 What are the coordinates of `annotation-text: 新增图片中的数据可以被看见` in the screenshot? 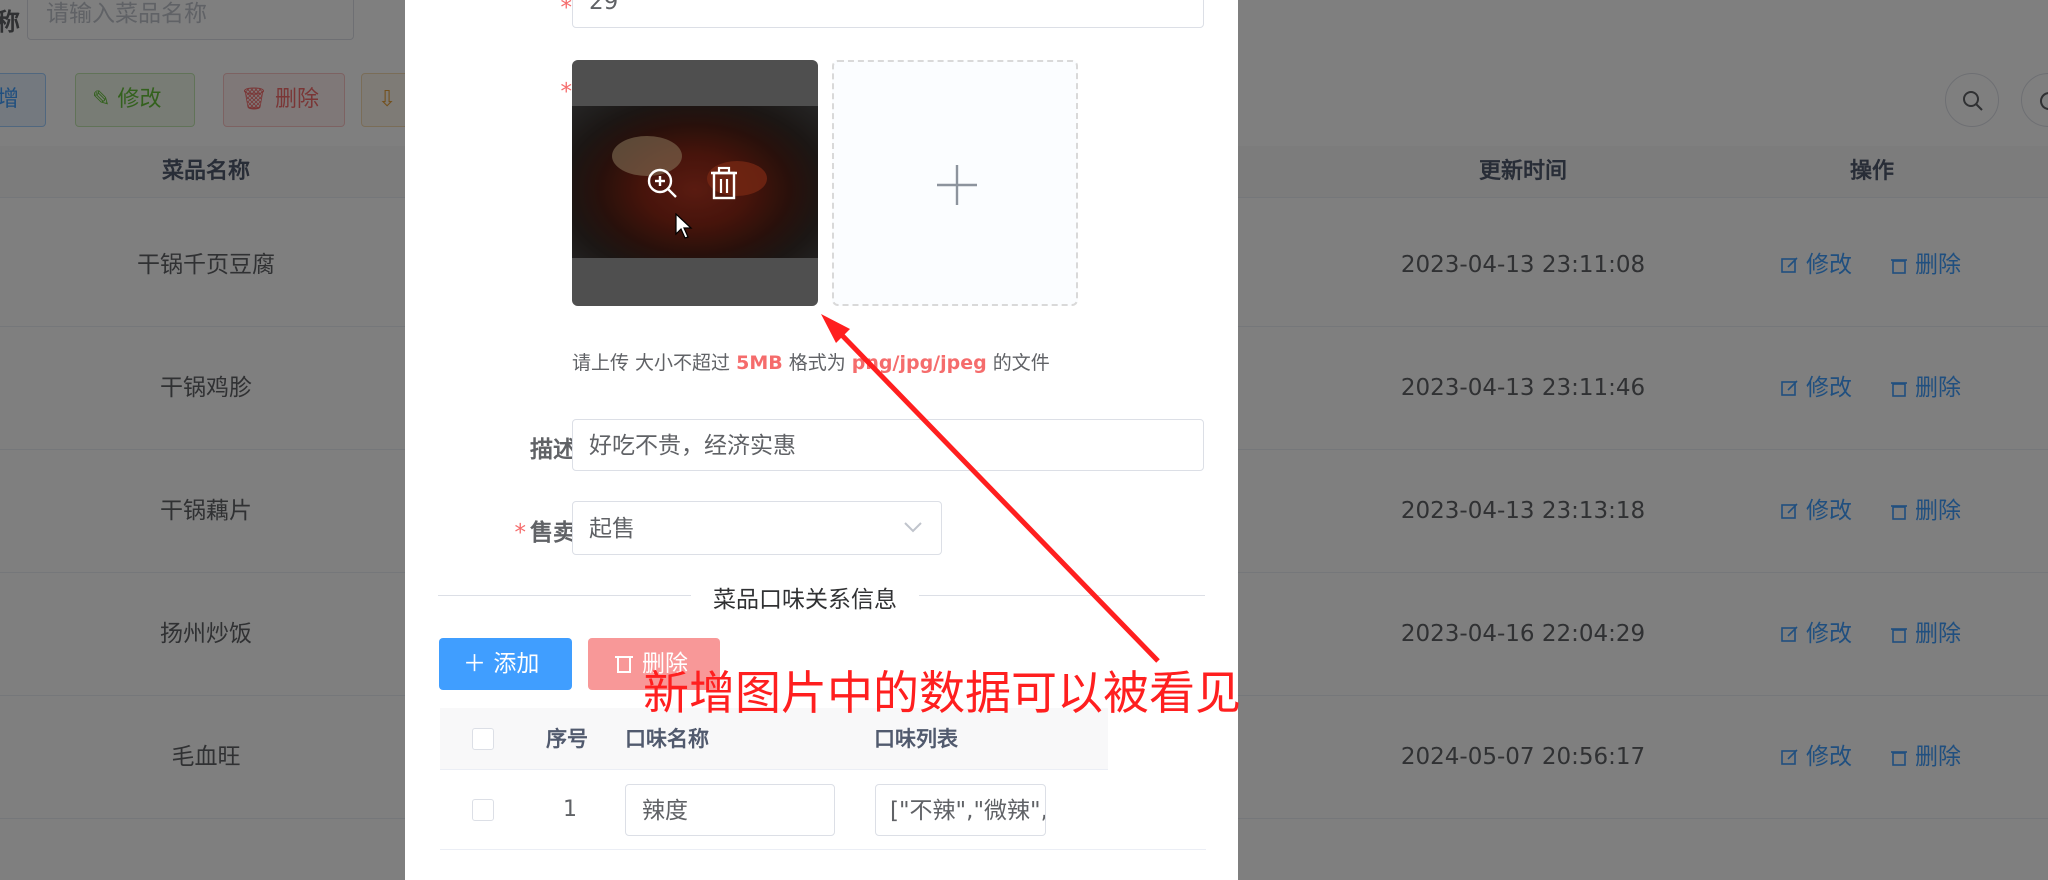 It's located at (942, 693).